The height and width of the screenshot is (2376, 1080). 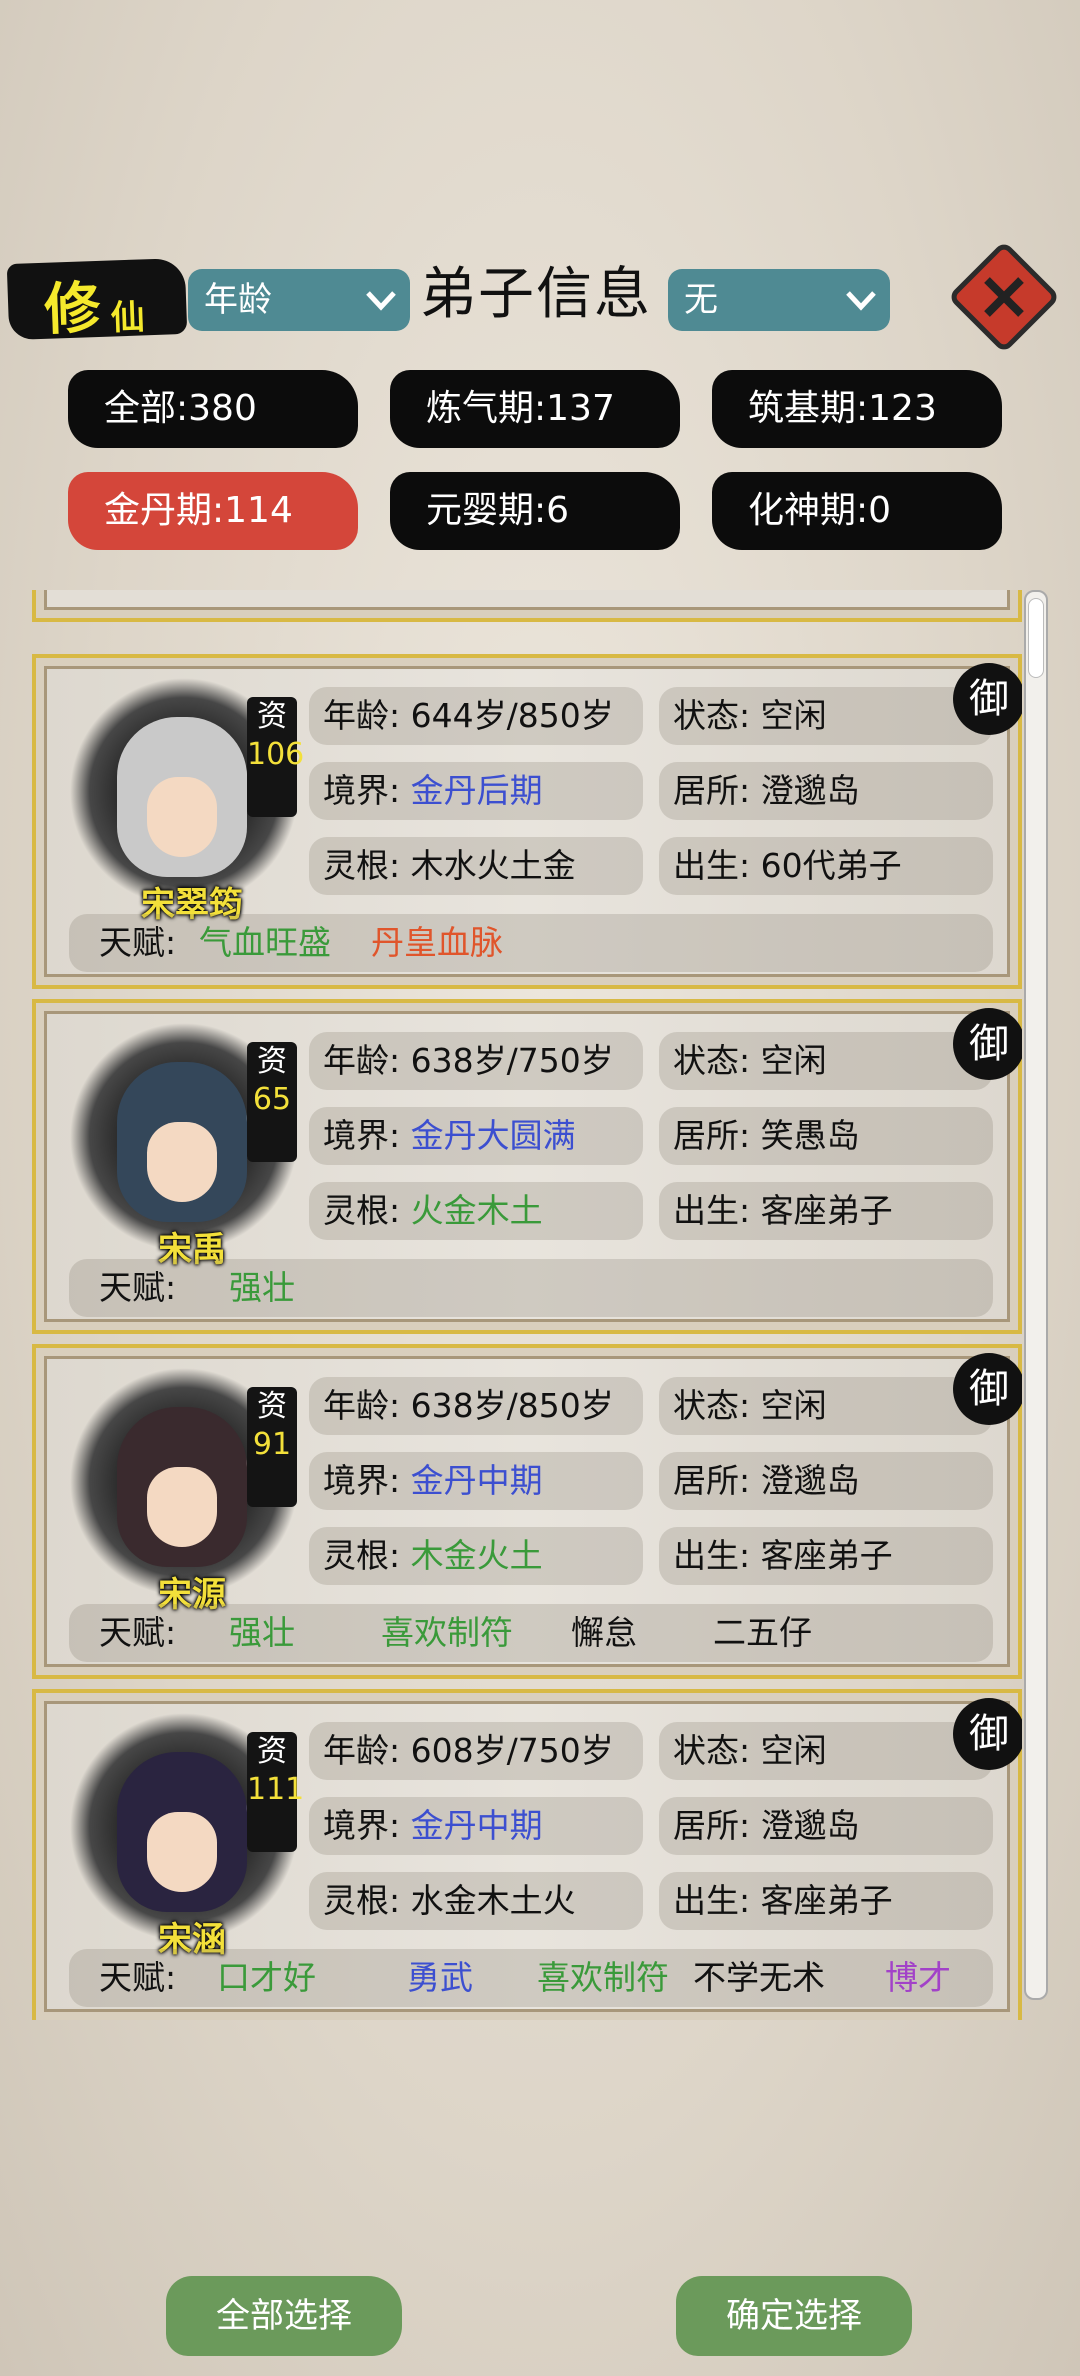 What do you see at coordinates (604, 1632) in the screenshot?
I see `talent-tag: 懈怠` at bounding box center [604, 1632].